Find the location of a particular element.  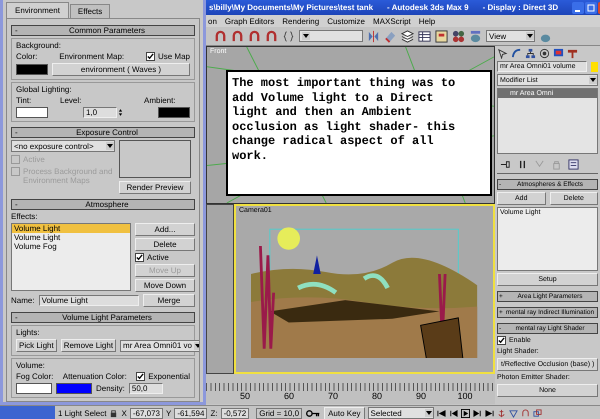

teapot-icon is located at coordinates (475, 36).